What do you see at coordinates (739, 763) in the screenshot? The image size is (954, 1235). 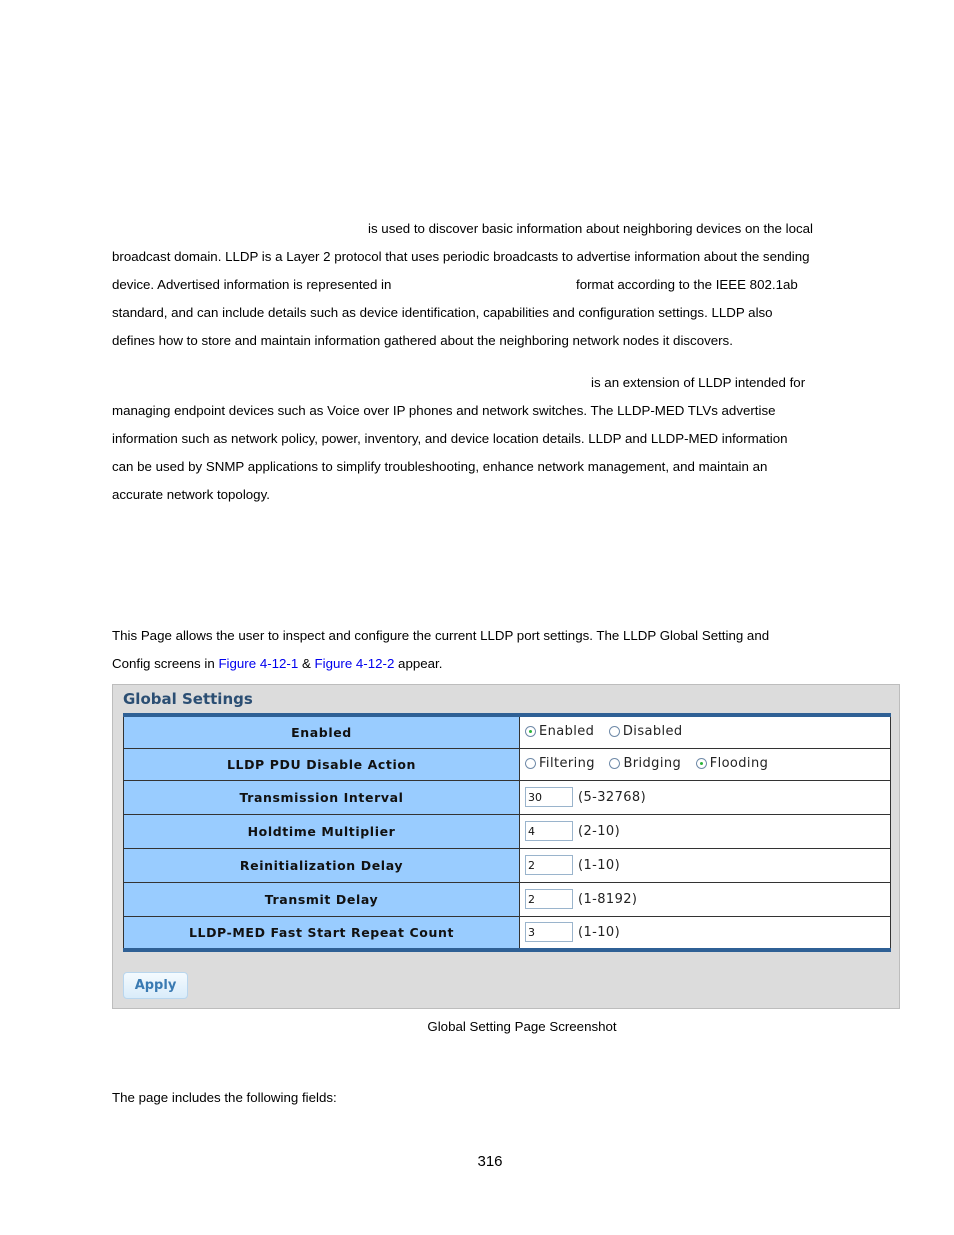 I see `radio-label: Flooding` at bounding box center [739, 763].